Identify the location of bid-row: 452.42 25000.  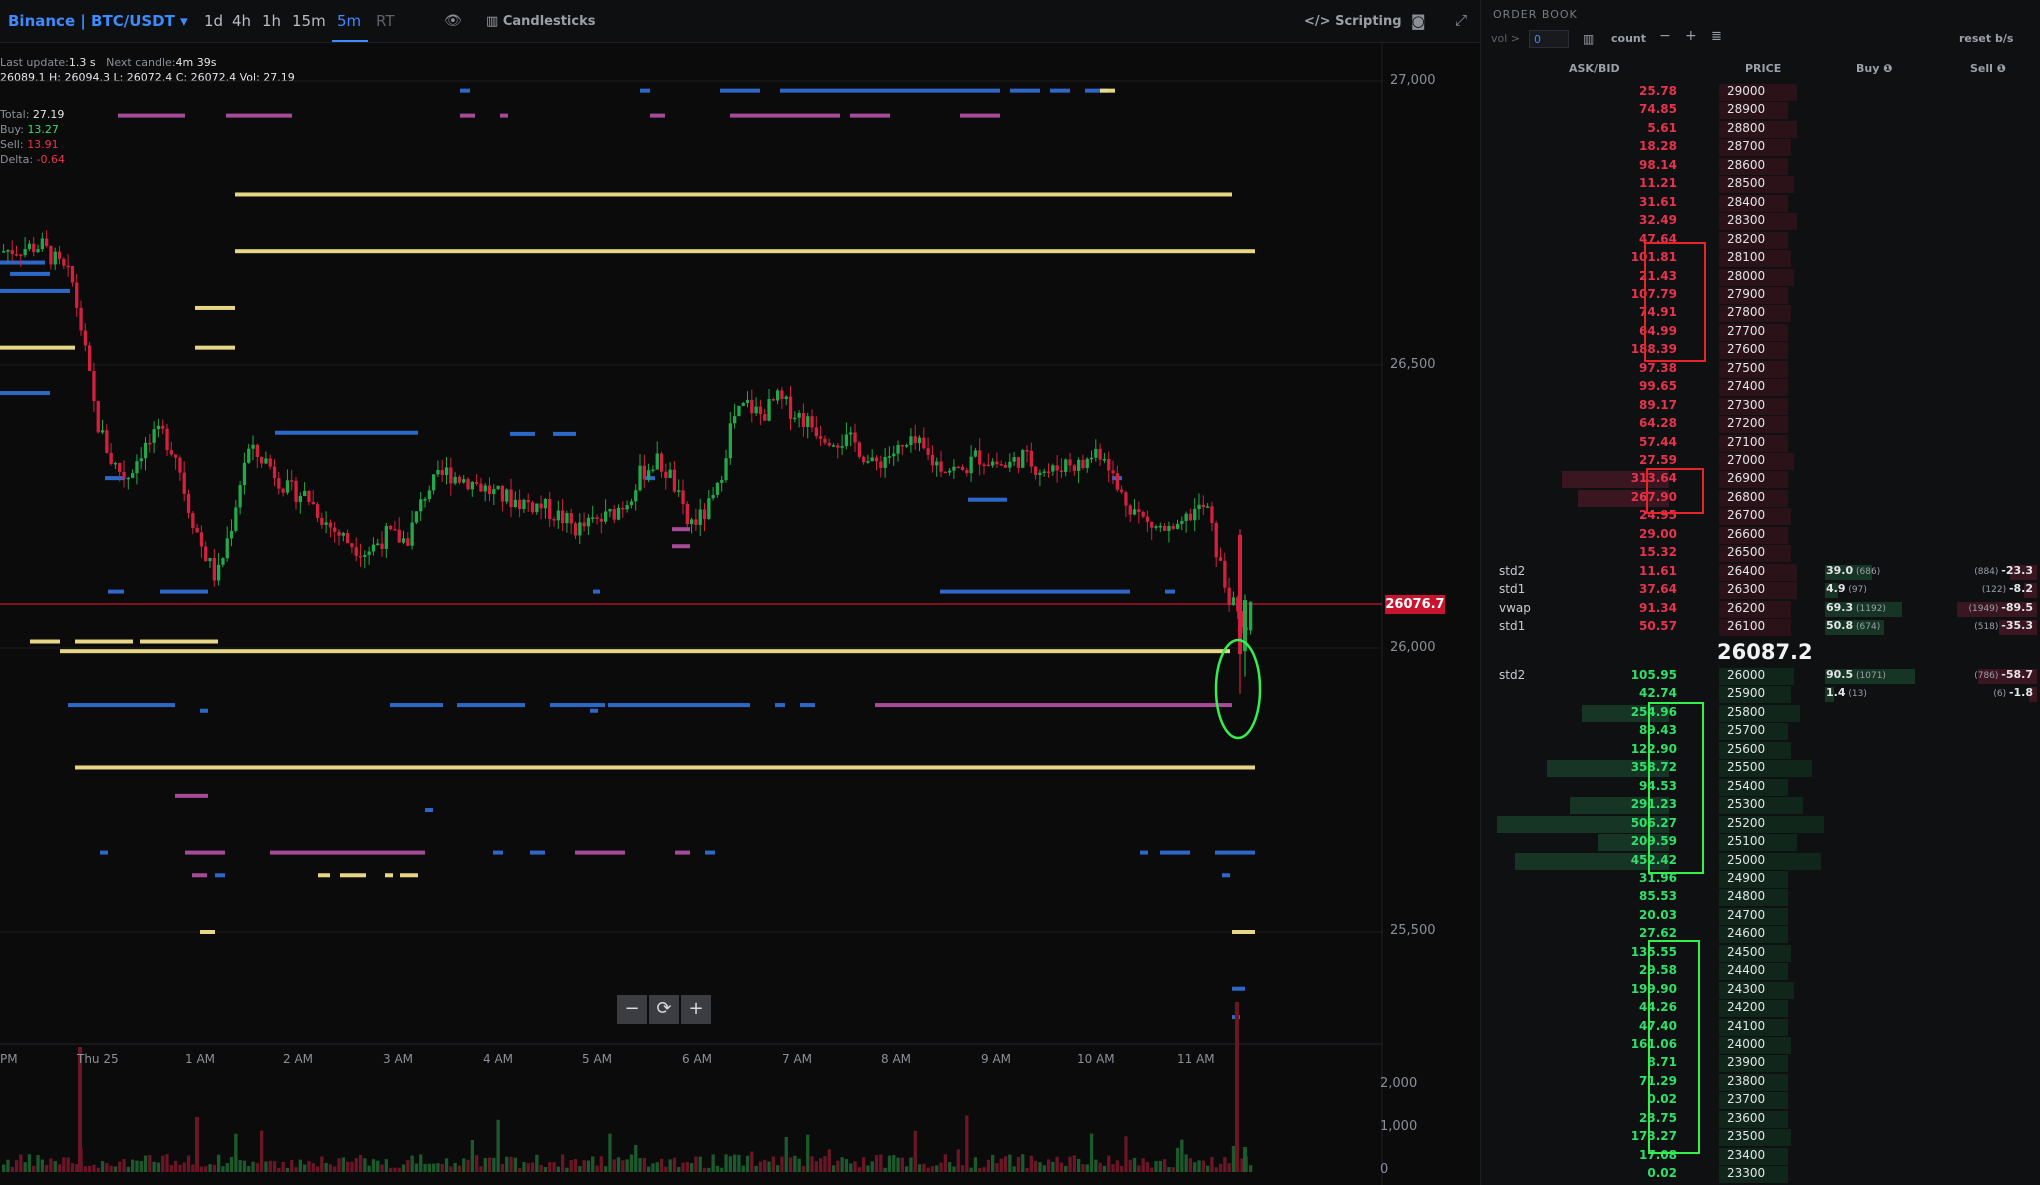
(1760, 861).